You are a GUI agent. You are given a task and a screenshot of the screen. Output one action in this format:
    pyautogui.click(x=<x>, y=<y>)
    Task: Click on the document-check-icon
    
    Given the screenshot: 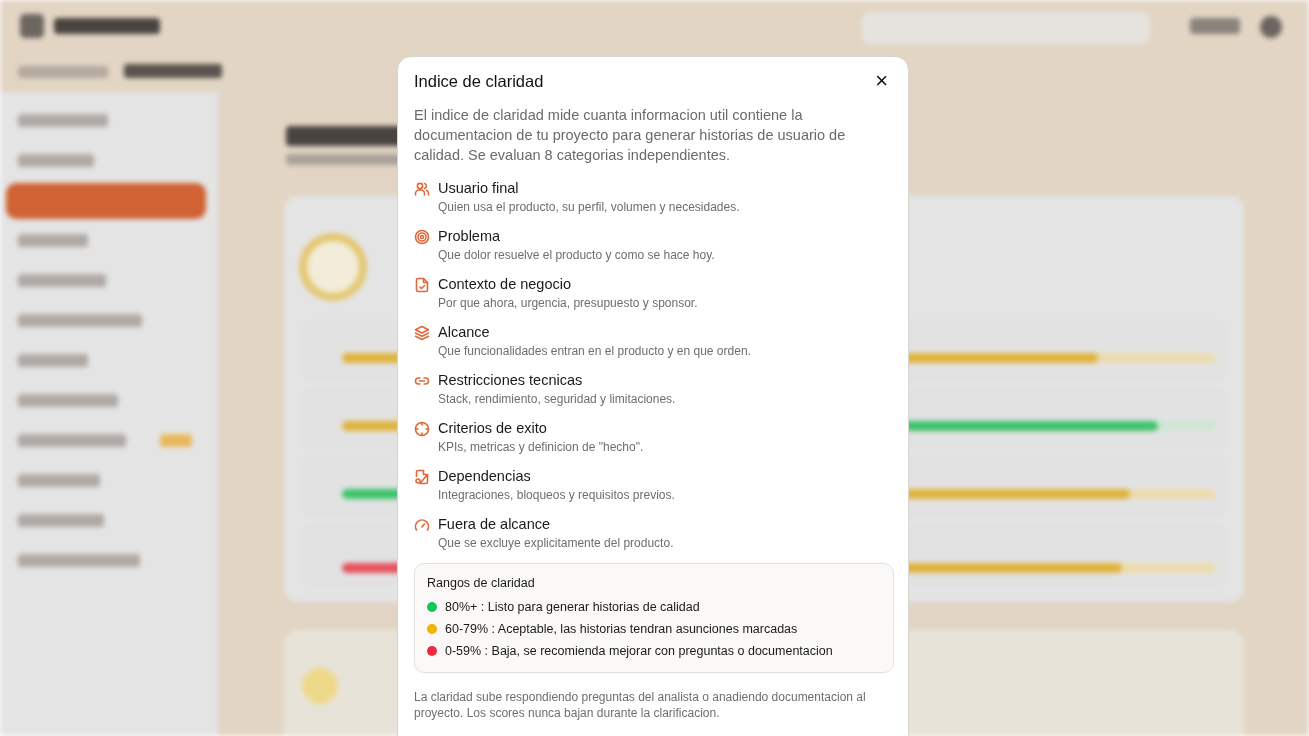 What is the action you would take?
    pyautogui.click(x=422, y=285)
    